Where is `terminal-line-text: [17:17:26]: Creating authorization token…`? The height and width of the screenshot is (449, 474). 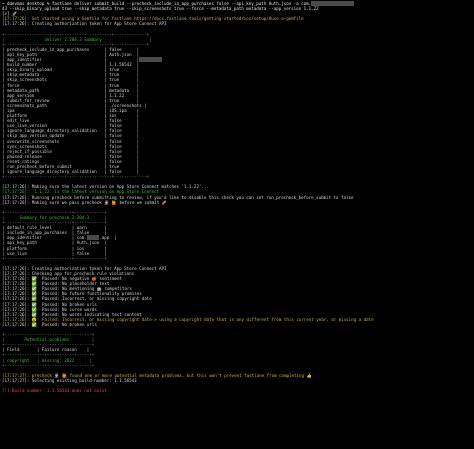
terminal-line-text: [17:17:26]: Creating authorization token… is located at coordinates (84, 24).